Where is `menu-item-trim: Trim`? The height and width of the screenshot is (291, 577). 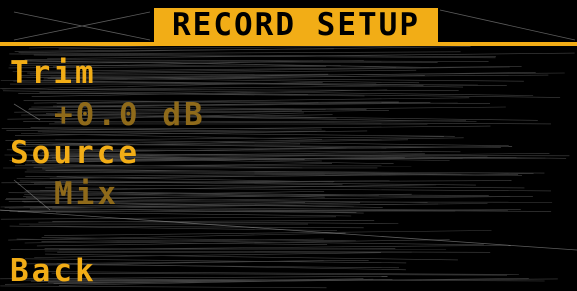 menu-item-trim: Trim is located at coordinates (53, 73).